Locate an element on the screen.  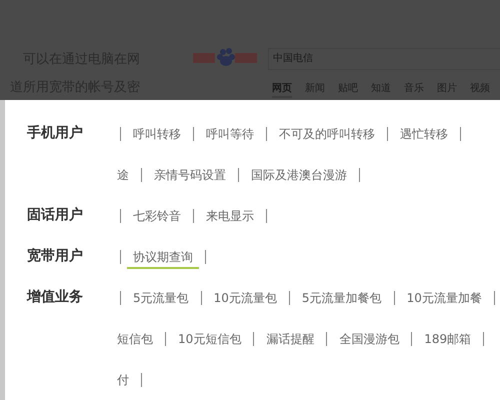
category-label: 固话用户 is located at coordinates (55, 215).